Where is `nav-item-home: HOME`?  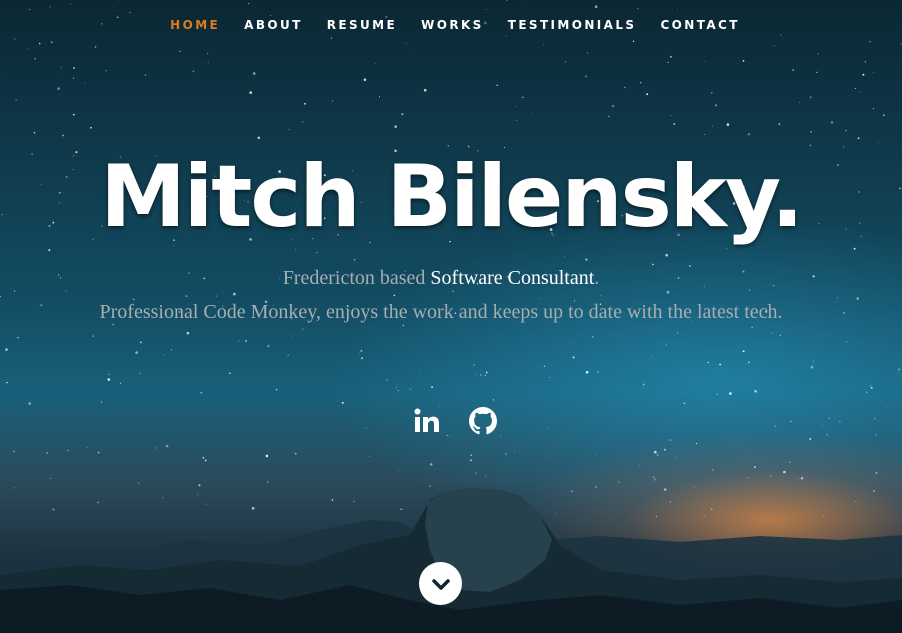
nav-item-home: HOME is located at coordinates (195, 25).